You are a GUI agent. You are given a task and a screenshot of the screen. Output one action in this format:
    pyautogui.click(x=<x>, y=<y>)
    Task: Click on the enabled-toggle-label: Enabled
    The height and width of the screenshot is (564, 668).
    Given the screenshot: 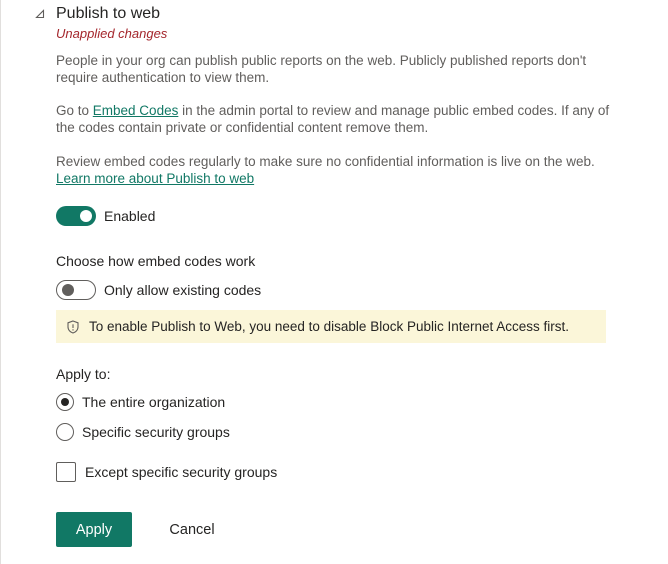 What is the action you would take?
    pyautogui.click(x=130, y=216)
    